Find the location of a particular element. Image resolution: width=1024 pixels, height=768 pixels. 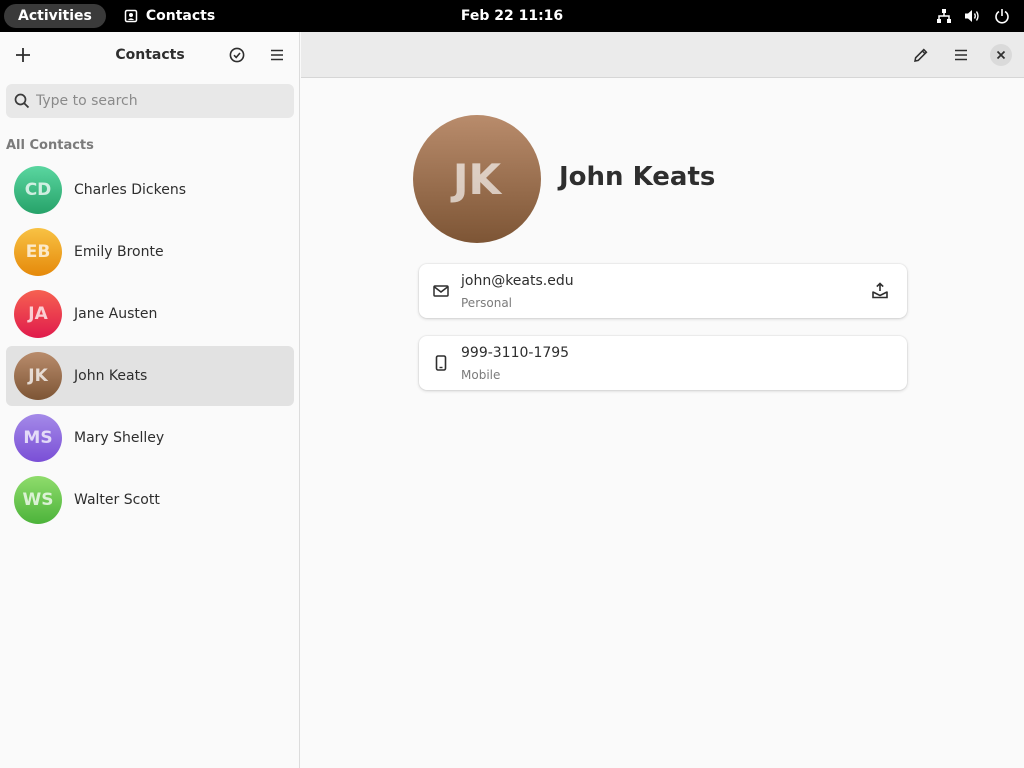

selection-mode-button is located at coordinates (237, 55).